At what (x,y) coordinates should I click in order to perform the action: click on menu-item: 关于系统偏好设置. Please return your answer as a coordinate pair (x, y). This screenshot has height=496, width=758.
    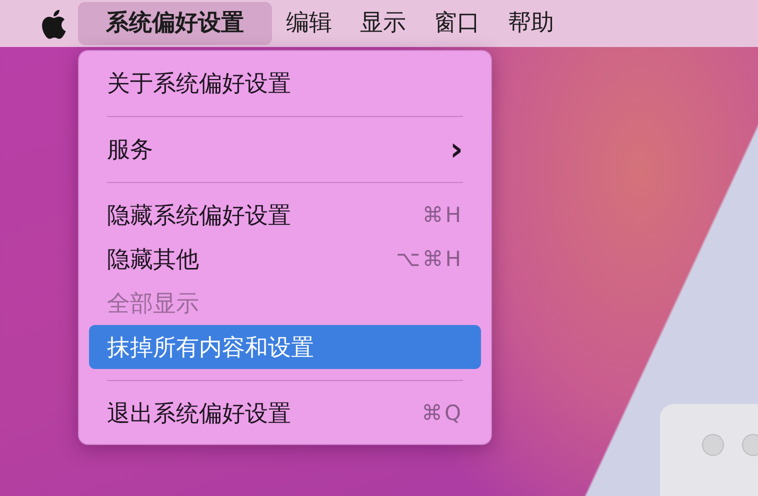
    Looking at the image, I should click on (285, 83).